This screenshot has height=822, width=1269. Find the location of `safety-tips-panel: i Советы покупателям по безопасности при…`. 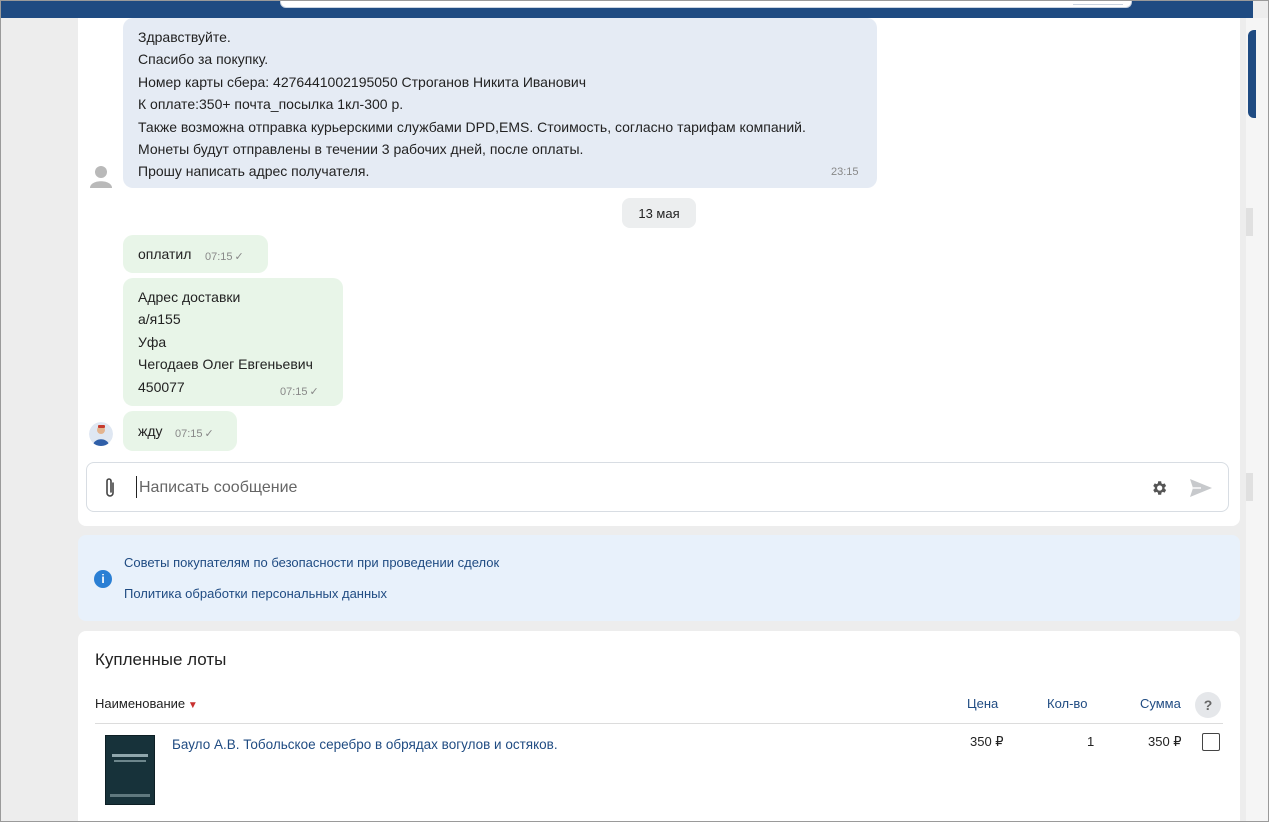

safety-tips-panel: i Советы покупателям по безопасности при… is located at coordinates (659, 578).